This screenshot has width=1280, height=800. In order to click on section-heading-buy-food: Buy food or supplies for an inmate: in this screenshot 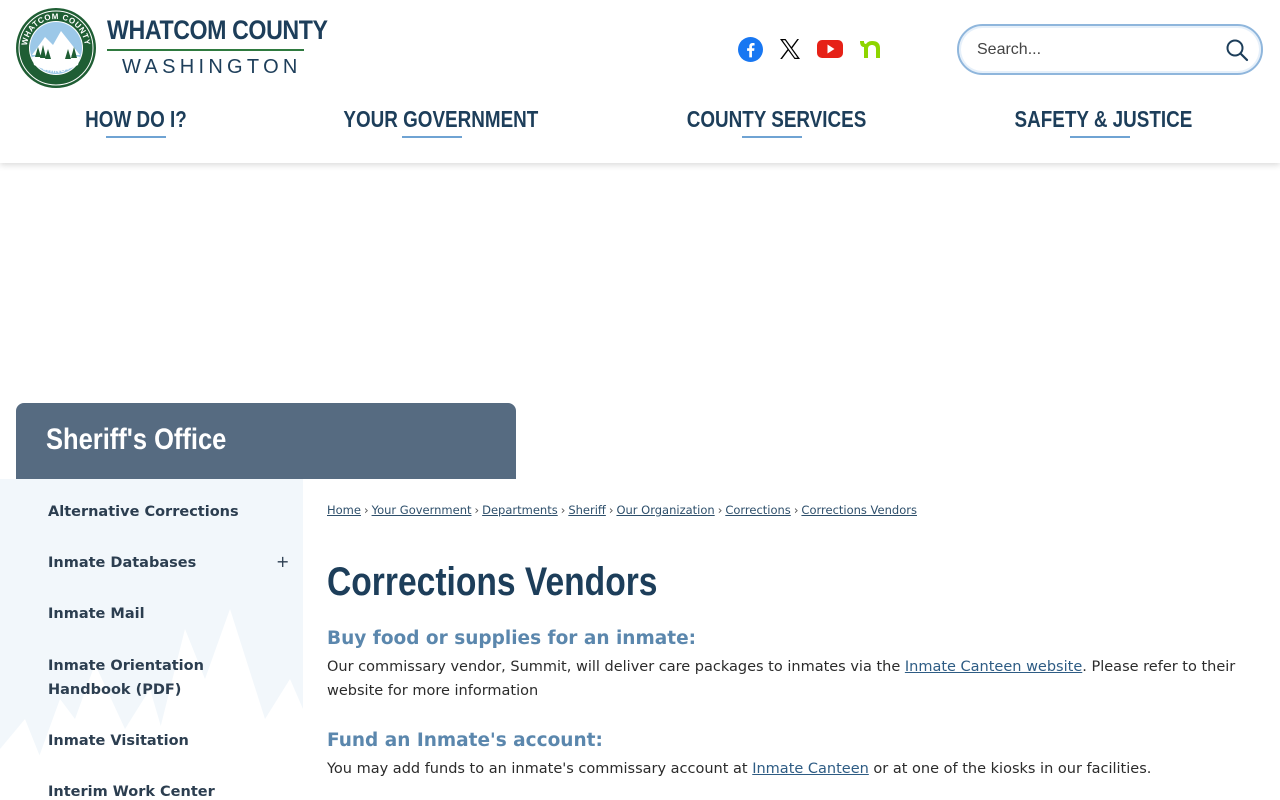, I will do `click(512, 638)`.